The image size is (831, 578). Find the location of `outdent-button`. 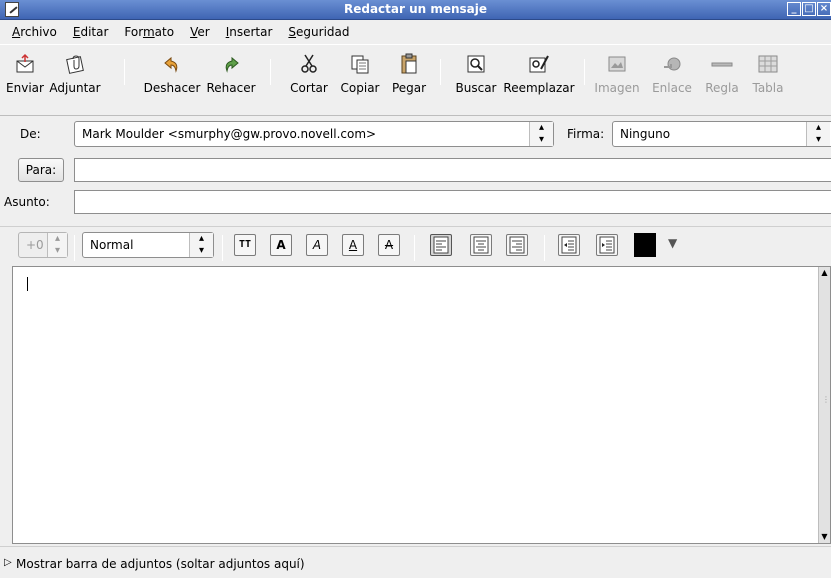

outdent-button is located at coordinates (569, 245).